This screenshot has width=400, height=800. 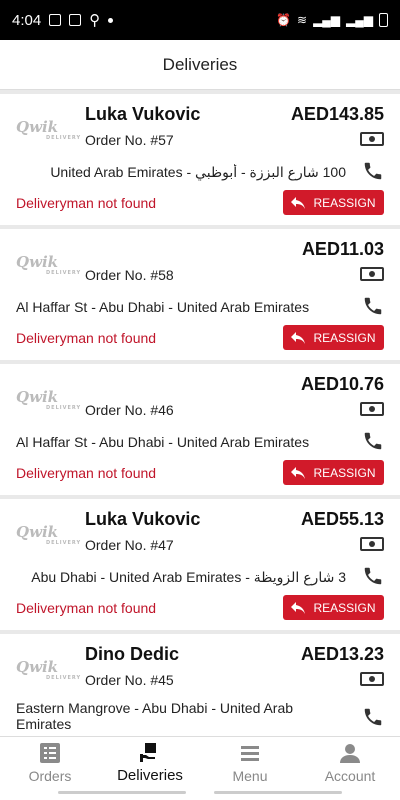 I want to click on order-number: Order No. #58, so click(x=129, y=275).